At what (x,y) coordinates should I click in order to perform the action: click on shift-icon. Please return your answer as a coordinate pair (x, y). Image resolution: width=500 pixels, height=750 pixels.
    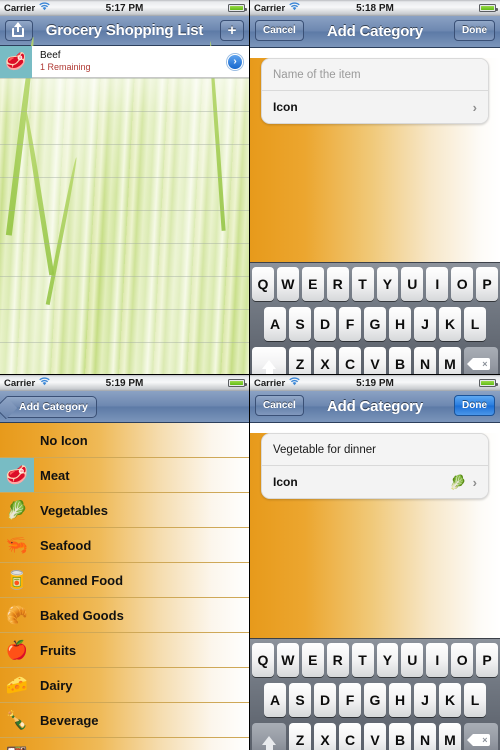
    Looking at the image, I should click on (269, 742).